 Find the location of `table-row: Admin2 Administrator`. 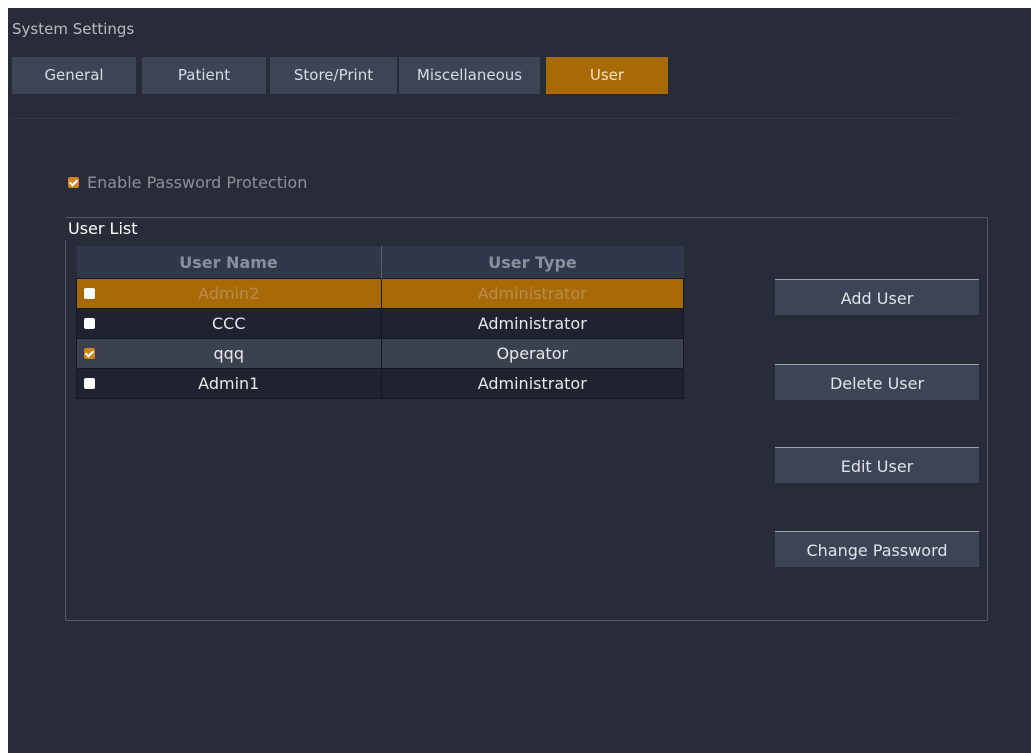

table-row: Admin2 Administrator is located at coordinates (380, 293).